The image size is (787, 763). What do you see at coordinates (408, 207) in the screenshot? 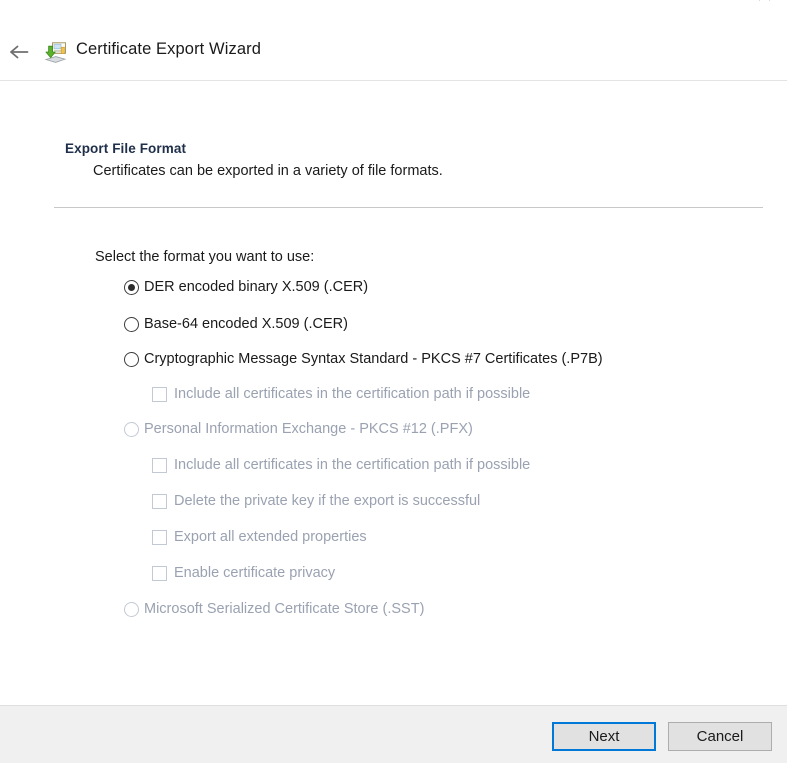
I see `header-divider` at bounding box center [408, 207].